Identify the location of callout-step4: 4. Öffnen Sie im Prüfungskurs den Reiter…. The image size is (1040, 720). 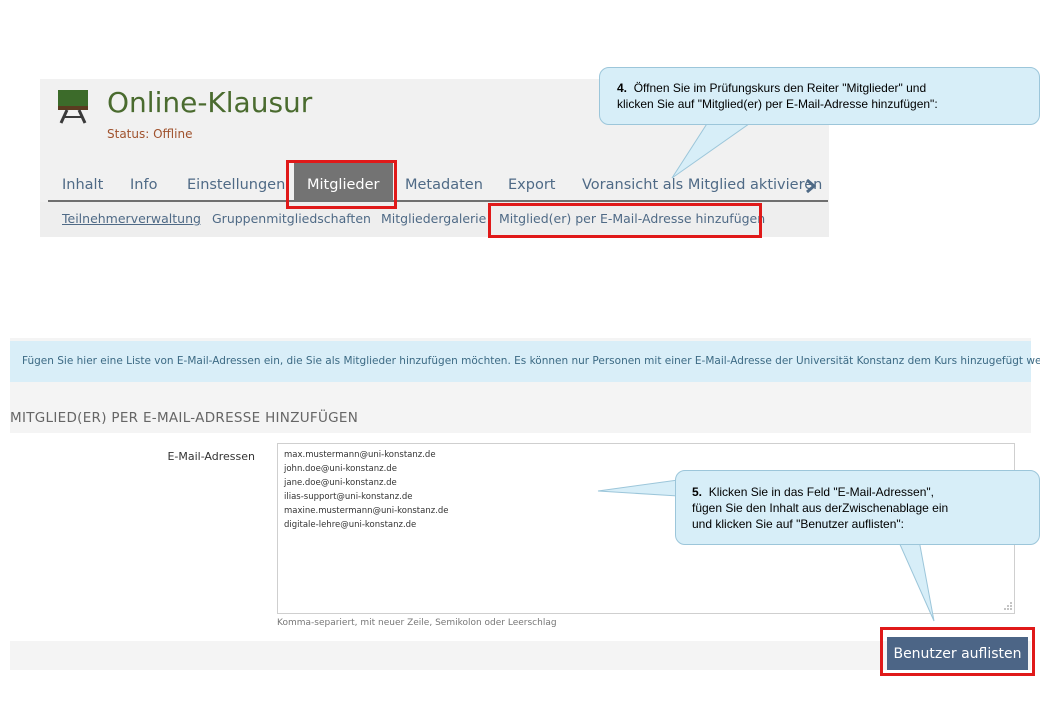
(819, 96).